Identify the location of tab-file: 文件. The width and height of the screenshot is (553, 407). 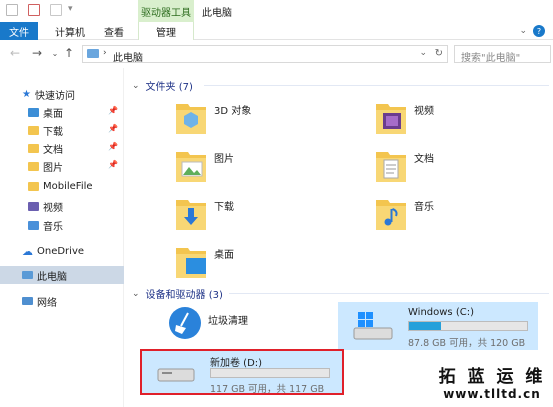
(19, 31).